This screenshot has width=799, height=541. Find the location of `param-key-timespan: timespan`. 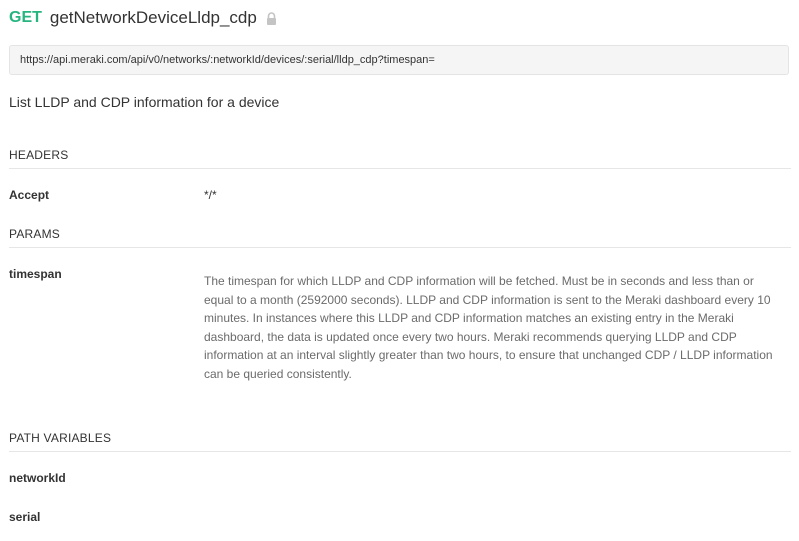

param-key-timespan: timespan is located at coordinates (35, 274).